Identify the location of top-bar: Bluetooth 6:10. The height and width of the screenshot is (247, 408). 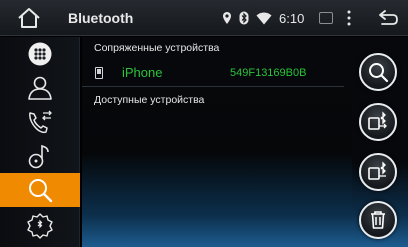
(204, 18).